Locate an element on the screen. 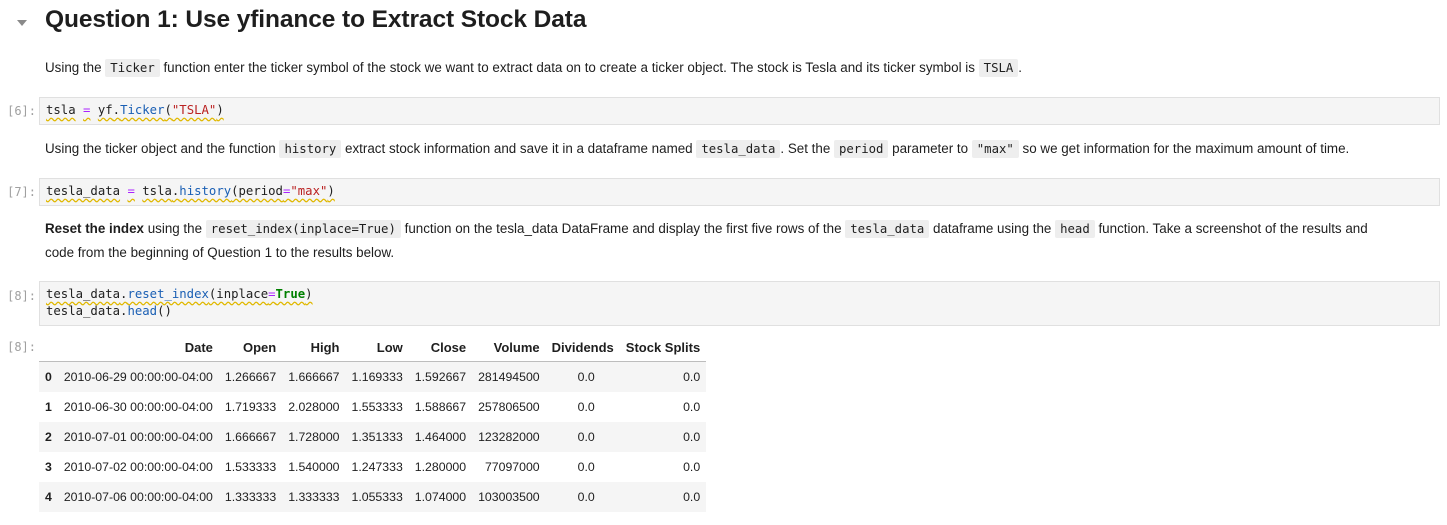  cell-prompt: [7]: is located at coordinates (21, 192).